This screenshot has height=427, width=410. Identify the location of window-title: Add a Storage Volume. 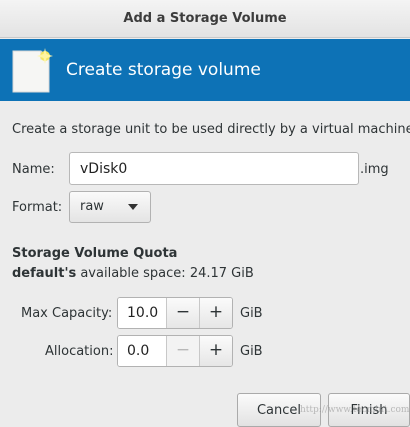
(205, 18).